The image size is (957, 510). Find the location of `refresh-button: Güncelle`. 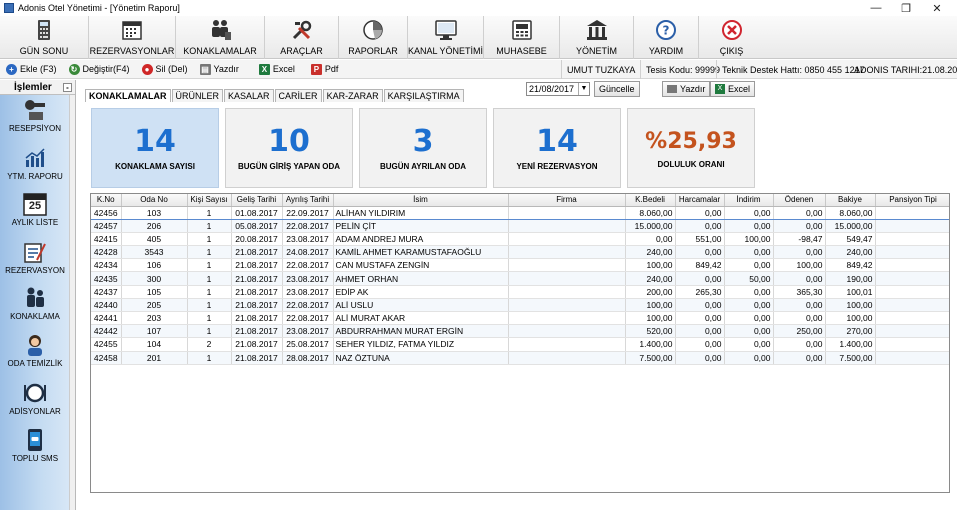

refresh-button: Güncelle is located at coordinates (617, 89).